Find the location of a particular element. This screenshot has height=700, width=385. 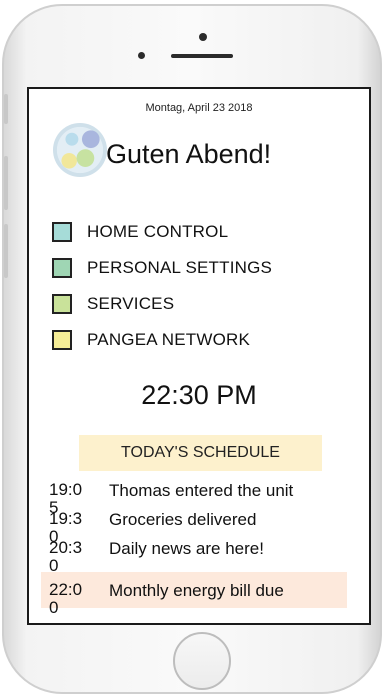

menu-item-label: HOME CONTROL is located at coordinates (158, 231).